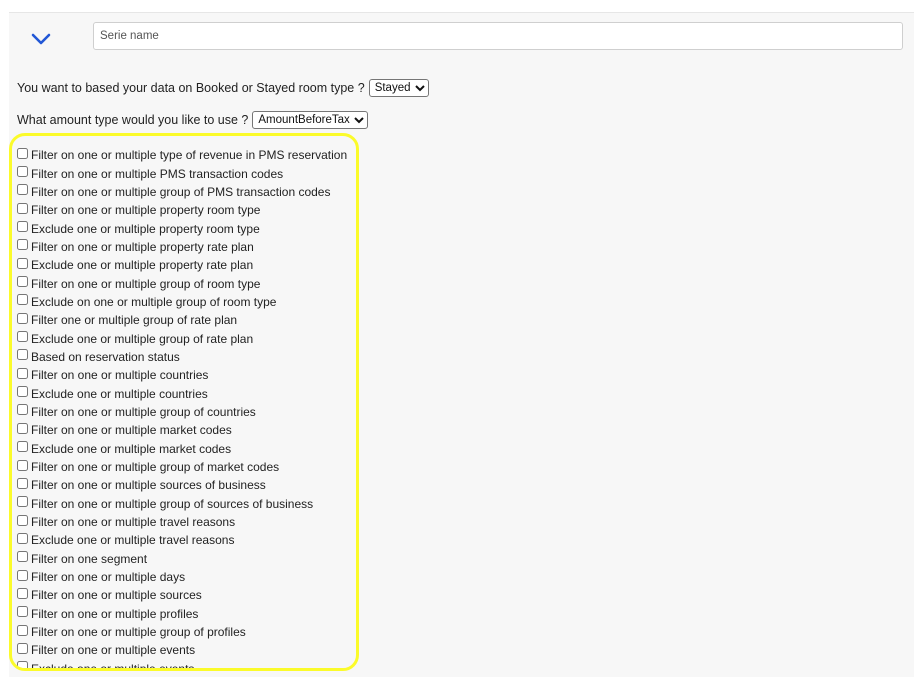 The width and height of the screenshot is (922, 677). Describe the element at coordinates (119, 393) in the screenshot. I see `filter-option-label: Exclude one or multiple countries` at that location.